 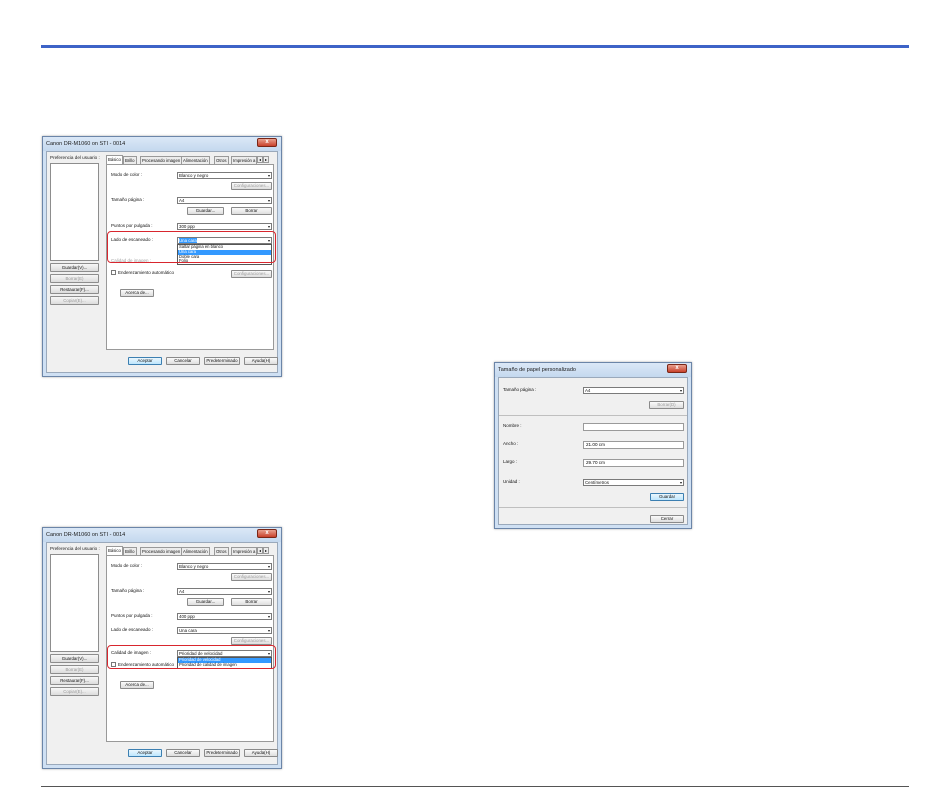 What do you see at coordinates (633, 463) in the screenshot?
I see `length-input: 29.70 cm` at bounding box center [633, 463].